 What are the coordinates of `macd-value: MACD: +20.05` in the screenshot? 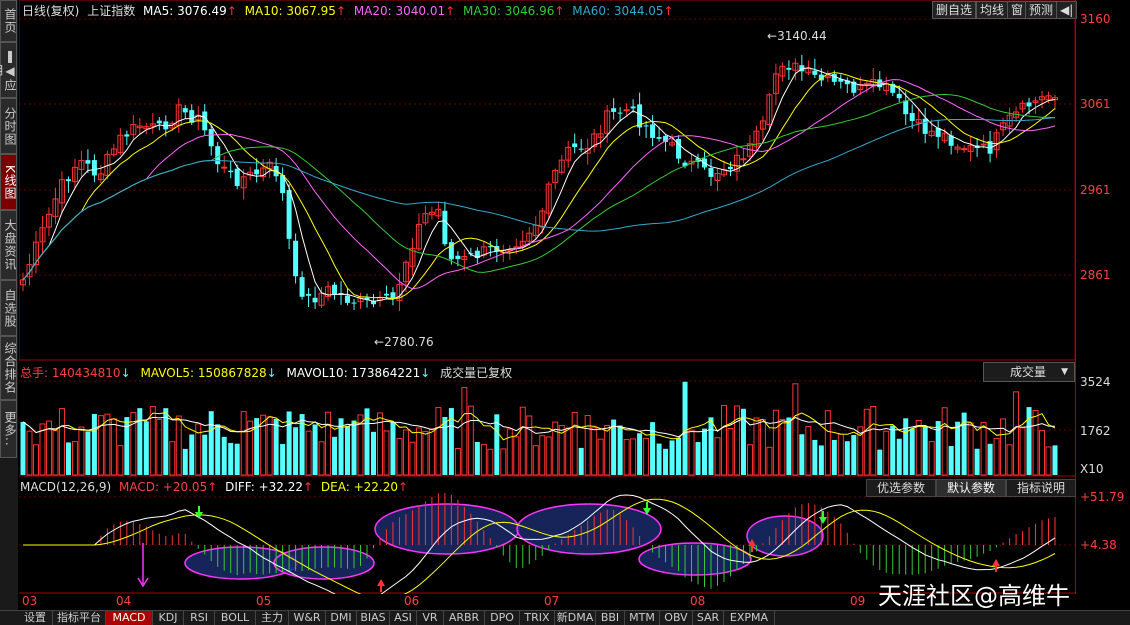 It's located at (163, 487).